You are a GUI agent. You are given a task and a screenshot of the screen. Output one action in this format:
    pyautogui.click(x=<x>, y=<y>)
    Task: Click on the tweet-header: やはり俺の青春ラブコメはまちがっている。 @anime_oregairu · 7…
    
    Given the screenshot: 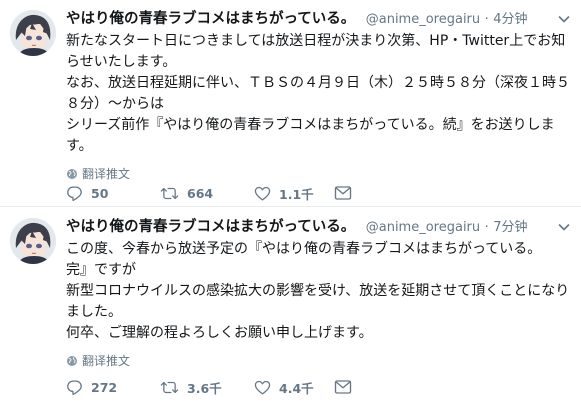 What is the action you would take?
    pyautogui.click(x=319, y=227)
    